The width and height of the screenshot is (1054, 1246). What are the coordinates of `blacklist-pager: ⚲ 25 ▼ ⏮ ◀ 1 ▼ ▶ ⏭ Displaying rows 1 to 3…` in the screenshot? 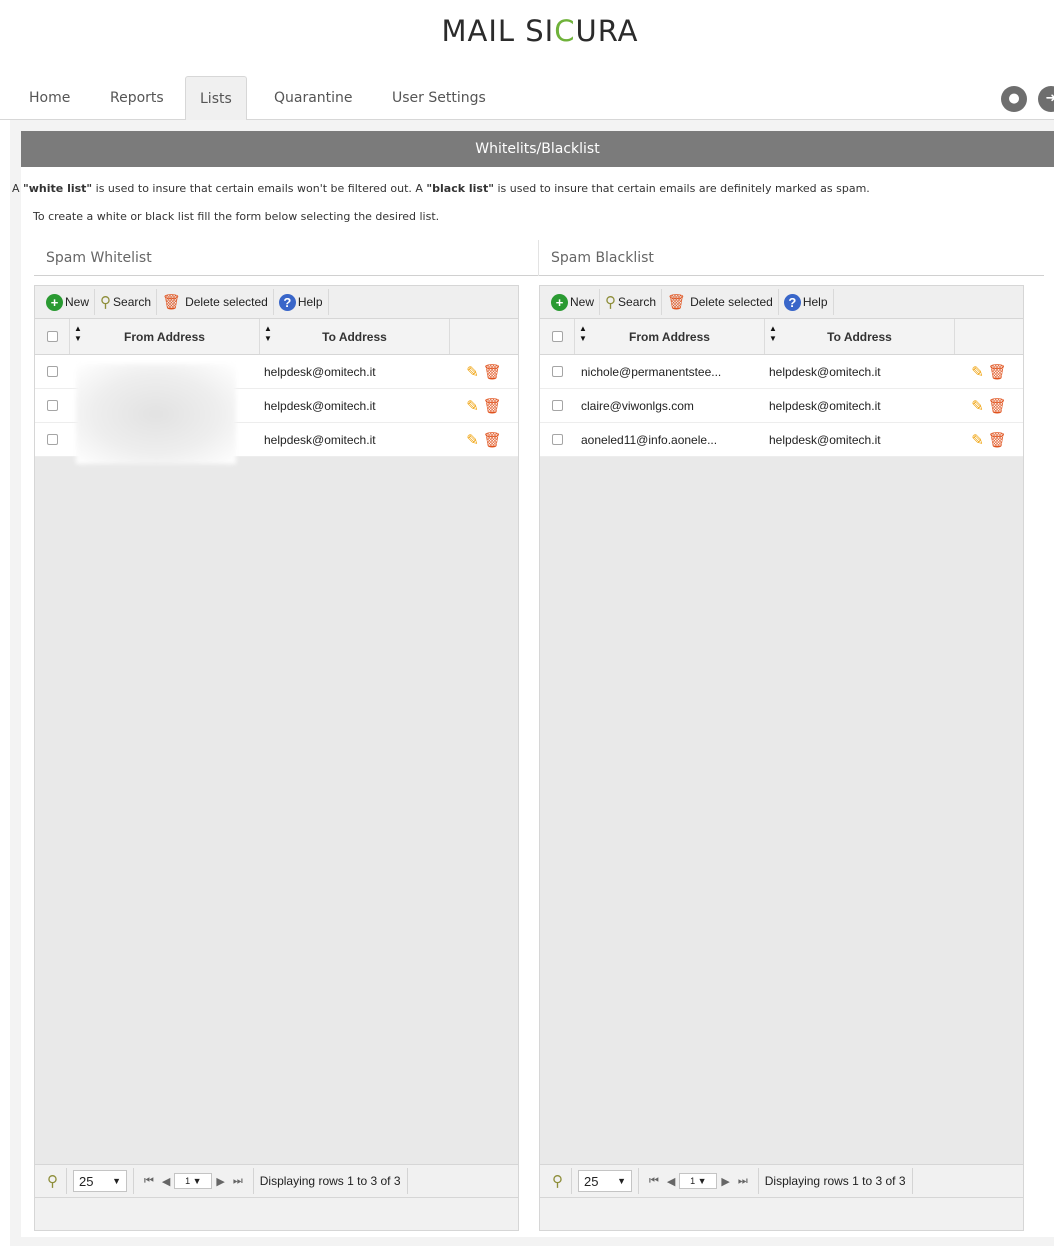 It's located at (781, 1197).